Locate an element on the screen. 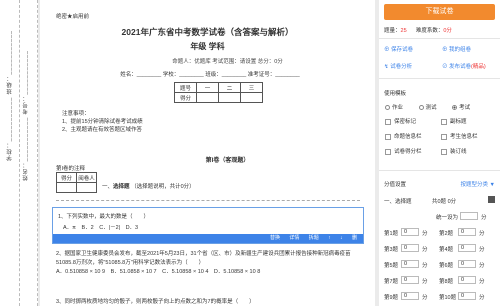 This screenshot has height=306, width=500. check-binding: 装订线 is located at coordinates (454, 151).